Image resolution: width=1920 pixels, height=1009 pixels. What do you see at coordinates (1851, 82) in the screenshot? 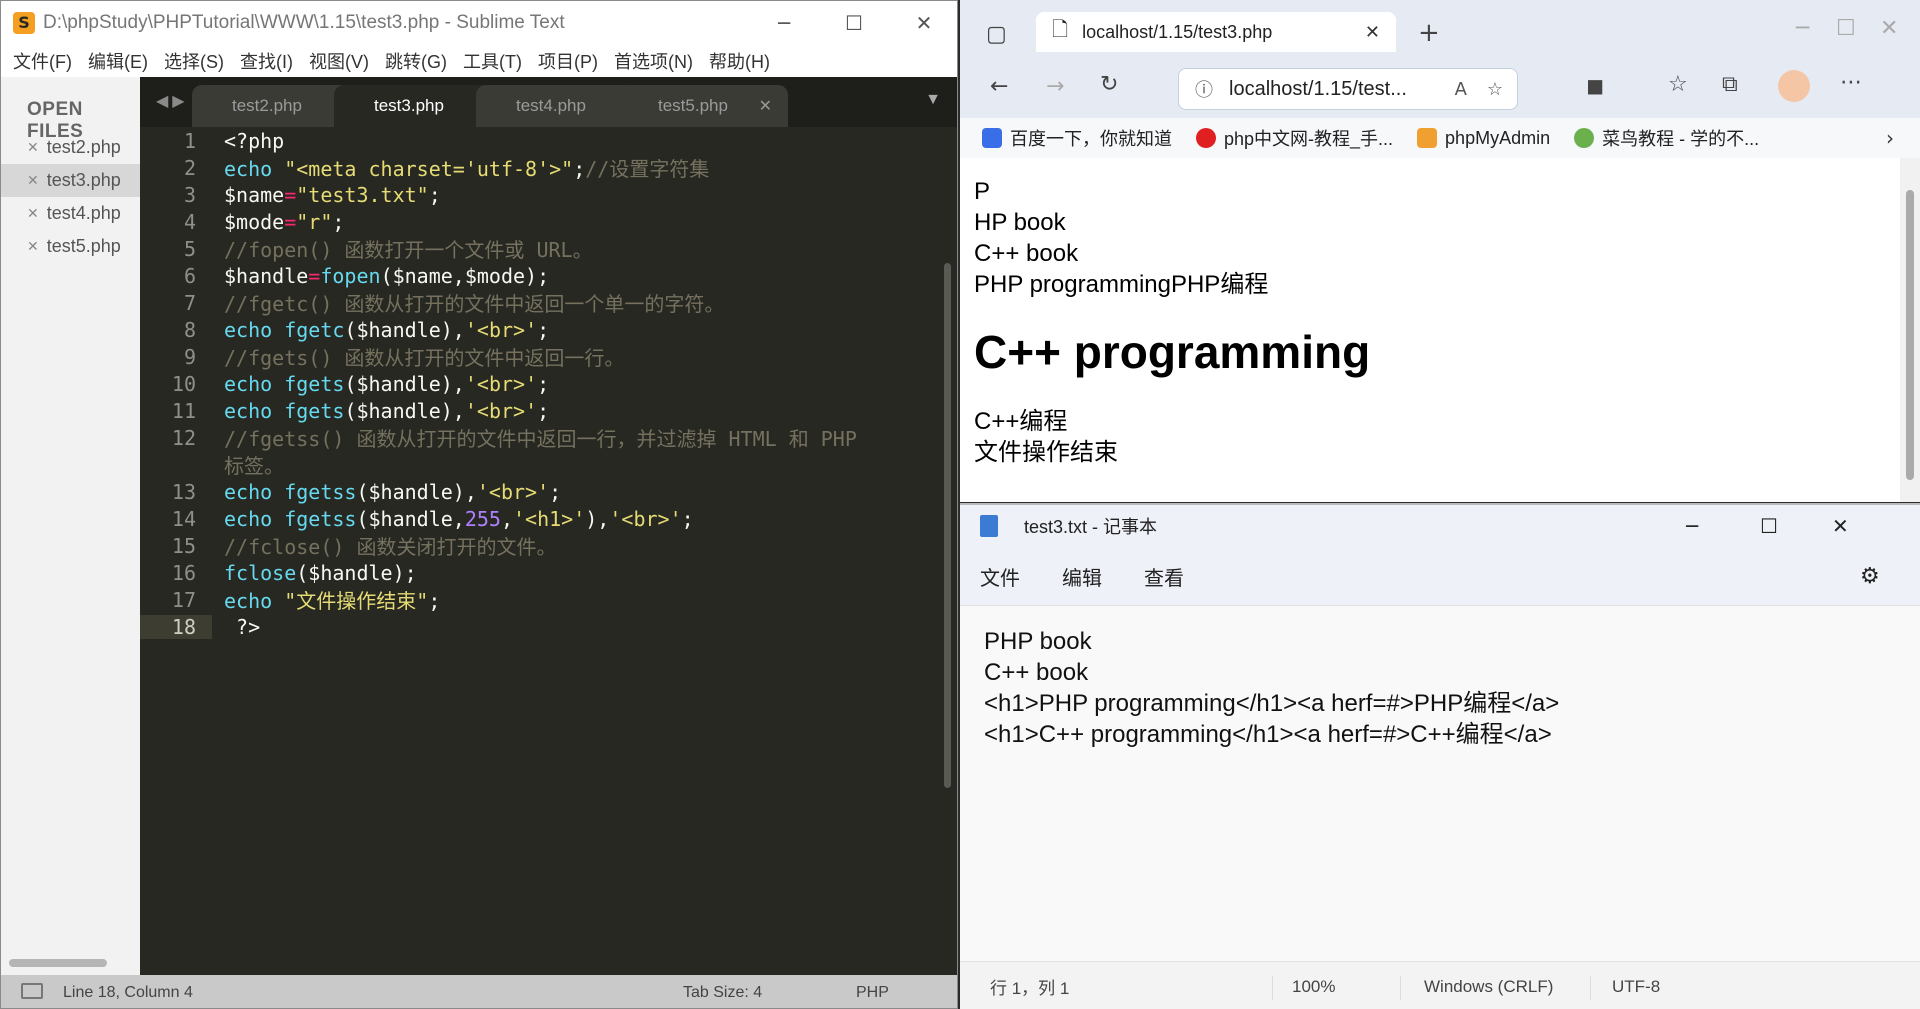
I see `more-icon: ⋯` at bounding box center [1851, 82].